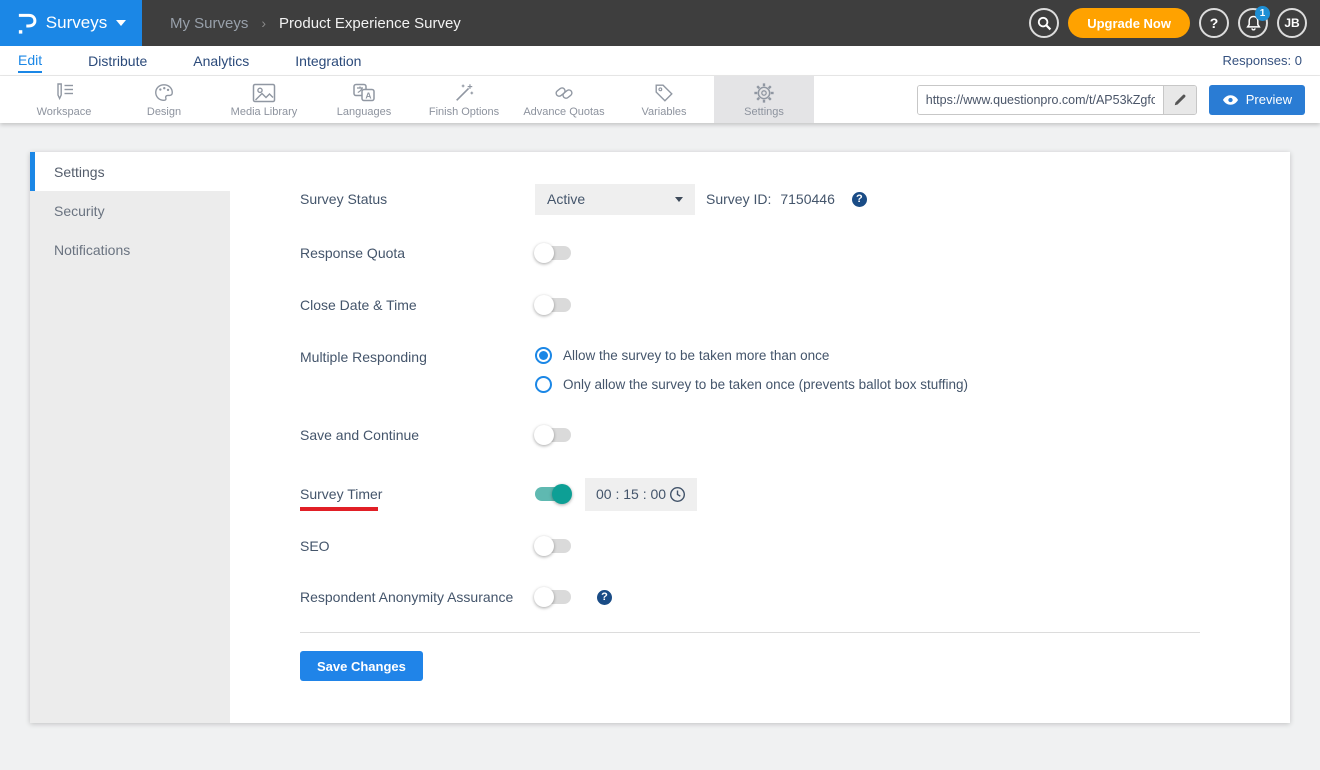 The width and height of the screenshot is (1320, 770). I want to click on radio-unselected-icon, so click(543, 384).